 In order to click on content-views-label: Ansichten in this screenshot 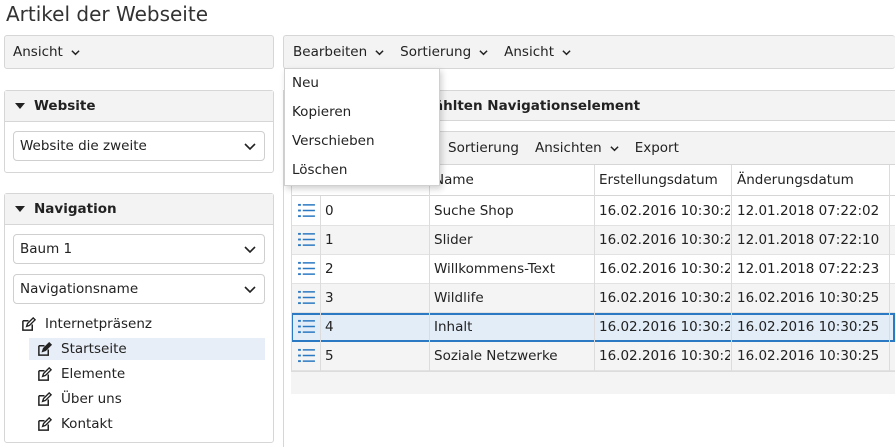, I will do `click(568, 148)`.